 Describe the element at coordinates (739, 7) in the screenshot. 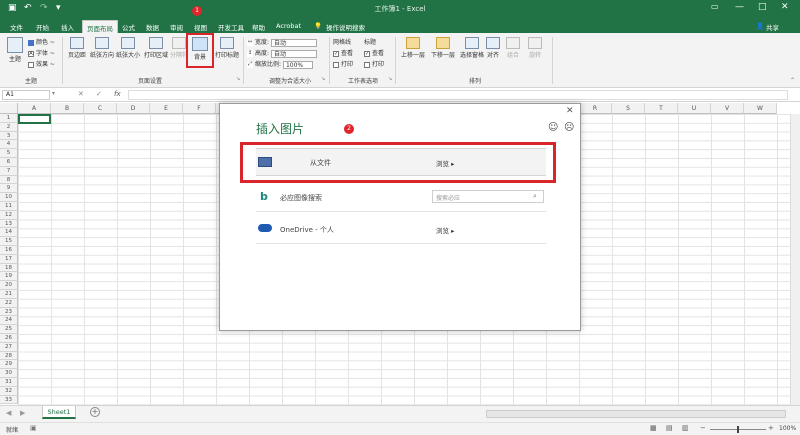

I see `minimize-icon: —` at that location.